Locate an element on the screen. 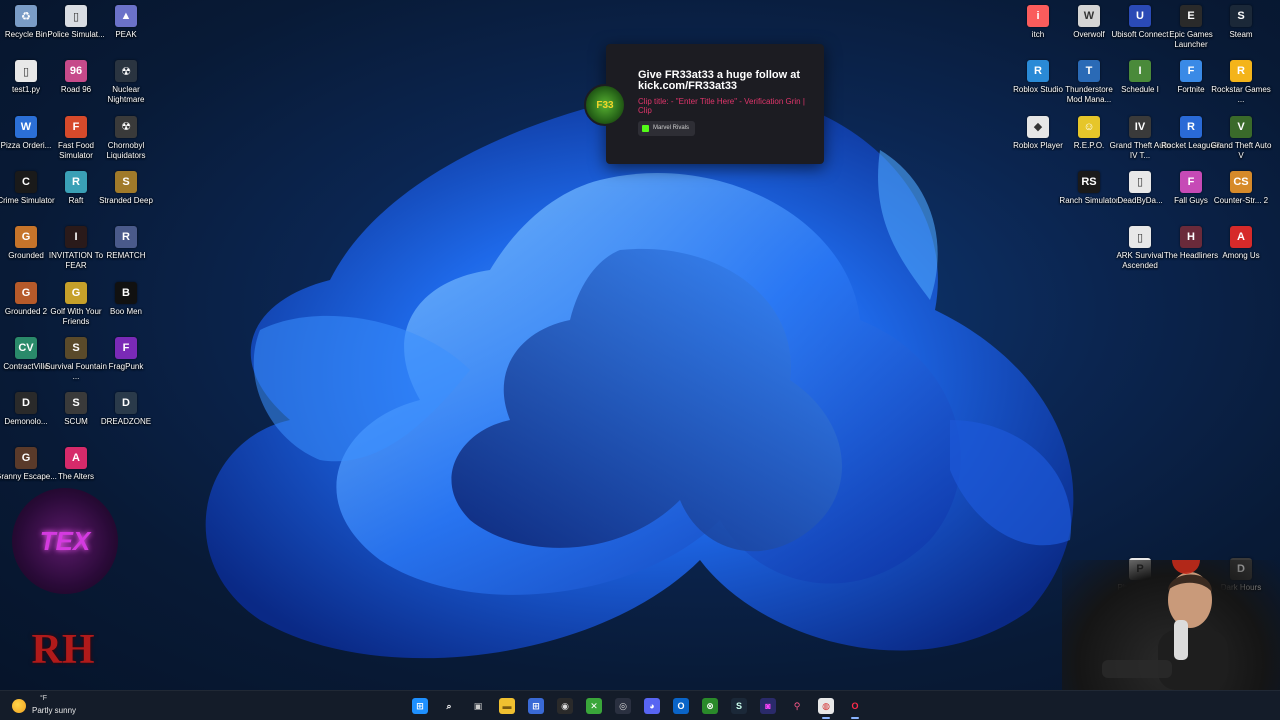 The image size is (1280, 720). desktop-shortcut-label: REMATCH is located at coordinates (126, 256).